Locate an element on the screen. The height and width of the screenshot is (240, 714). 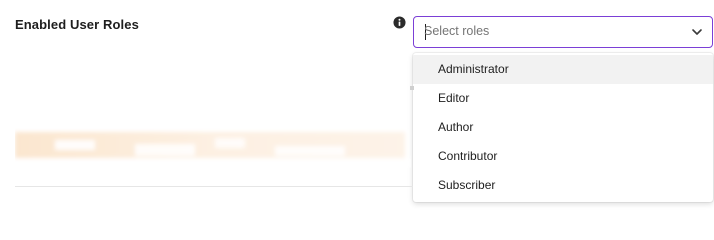
role-option-editor: Editor is located at coordinates (563, 98).